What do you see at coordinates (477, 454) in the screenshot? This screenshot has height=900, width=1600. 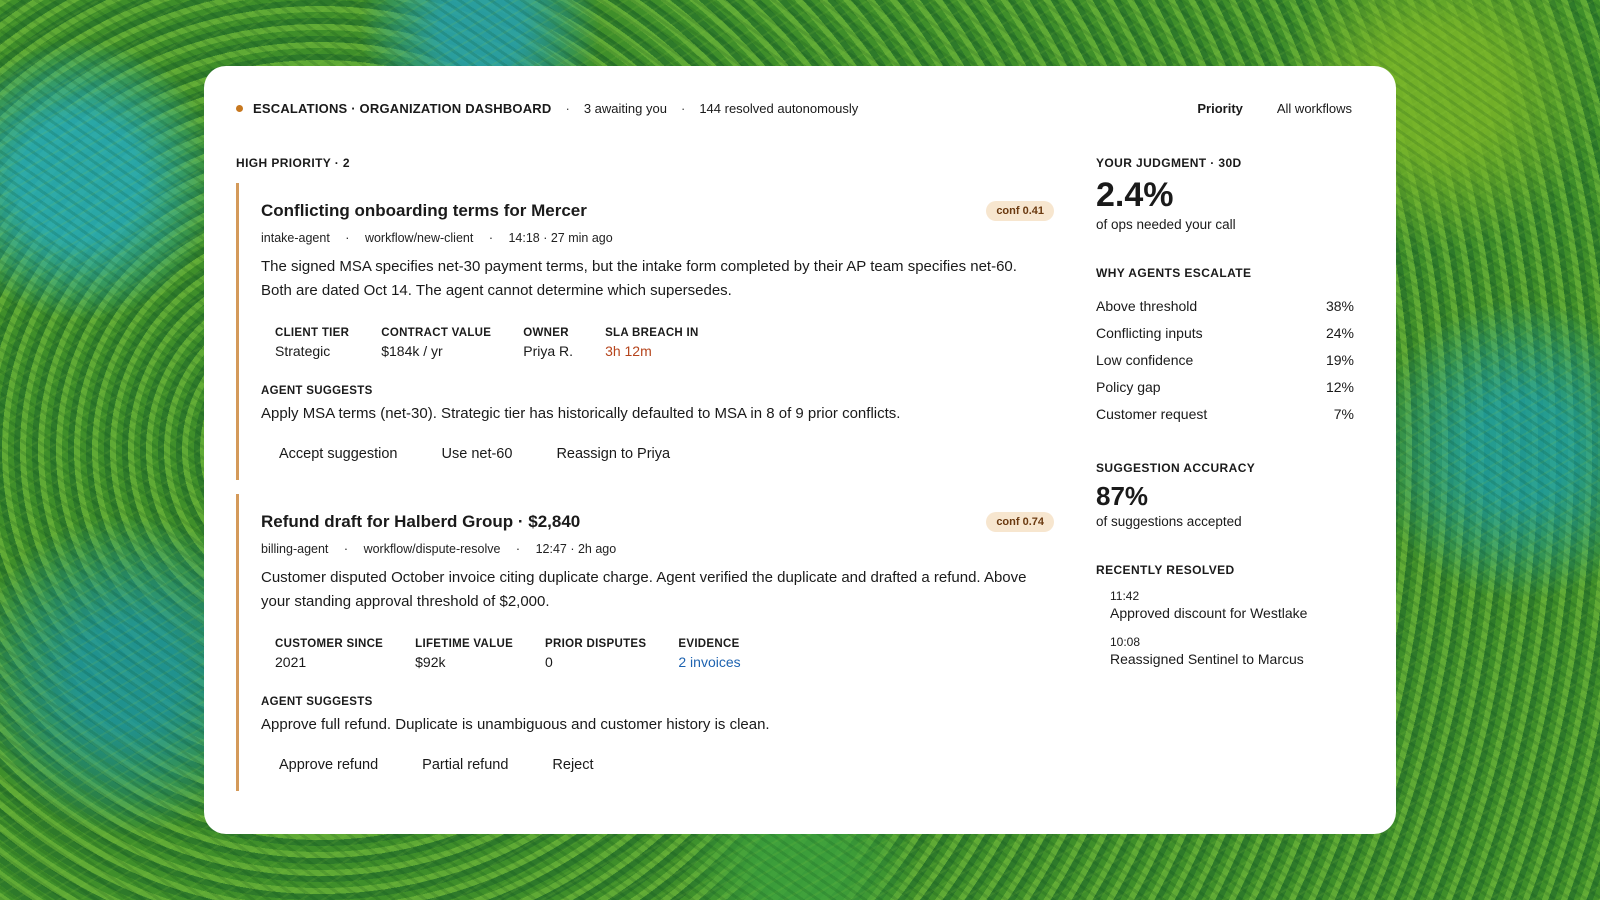 I see `use-net-60-button: Use net-60` at bounding box center [477, 454].